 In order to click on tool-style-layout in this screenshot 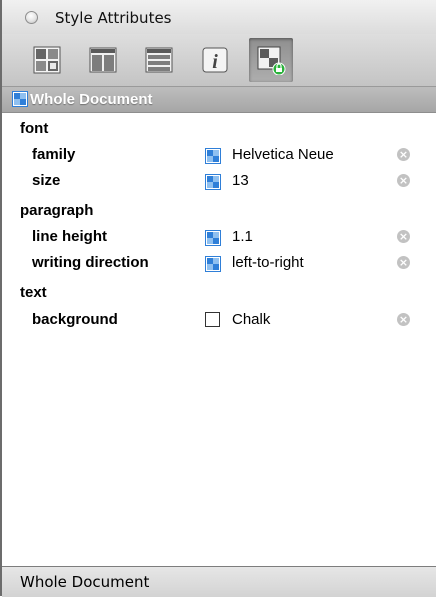, I will do `click(47, 60)`.